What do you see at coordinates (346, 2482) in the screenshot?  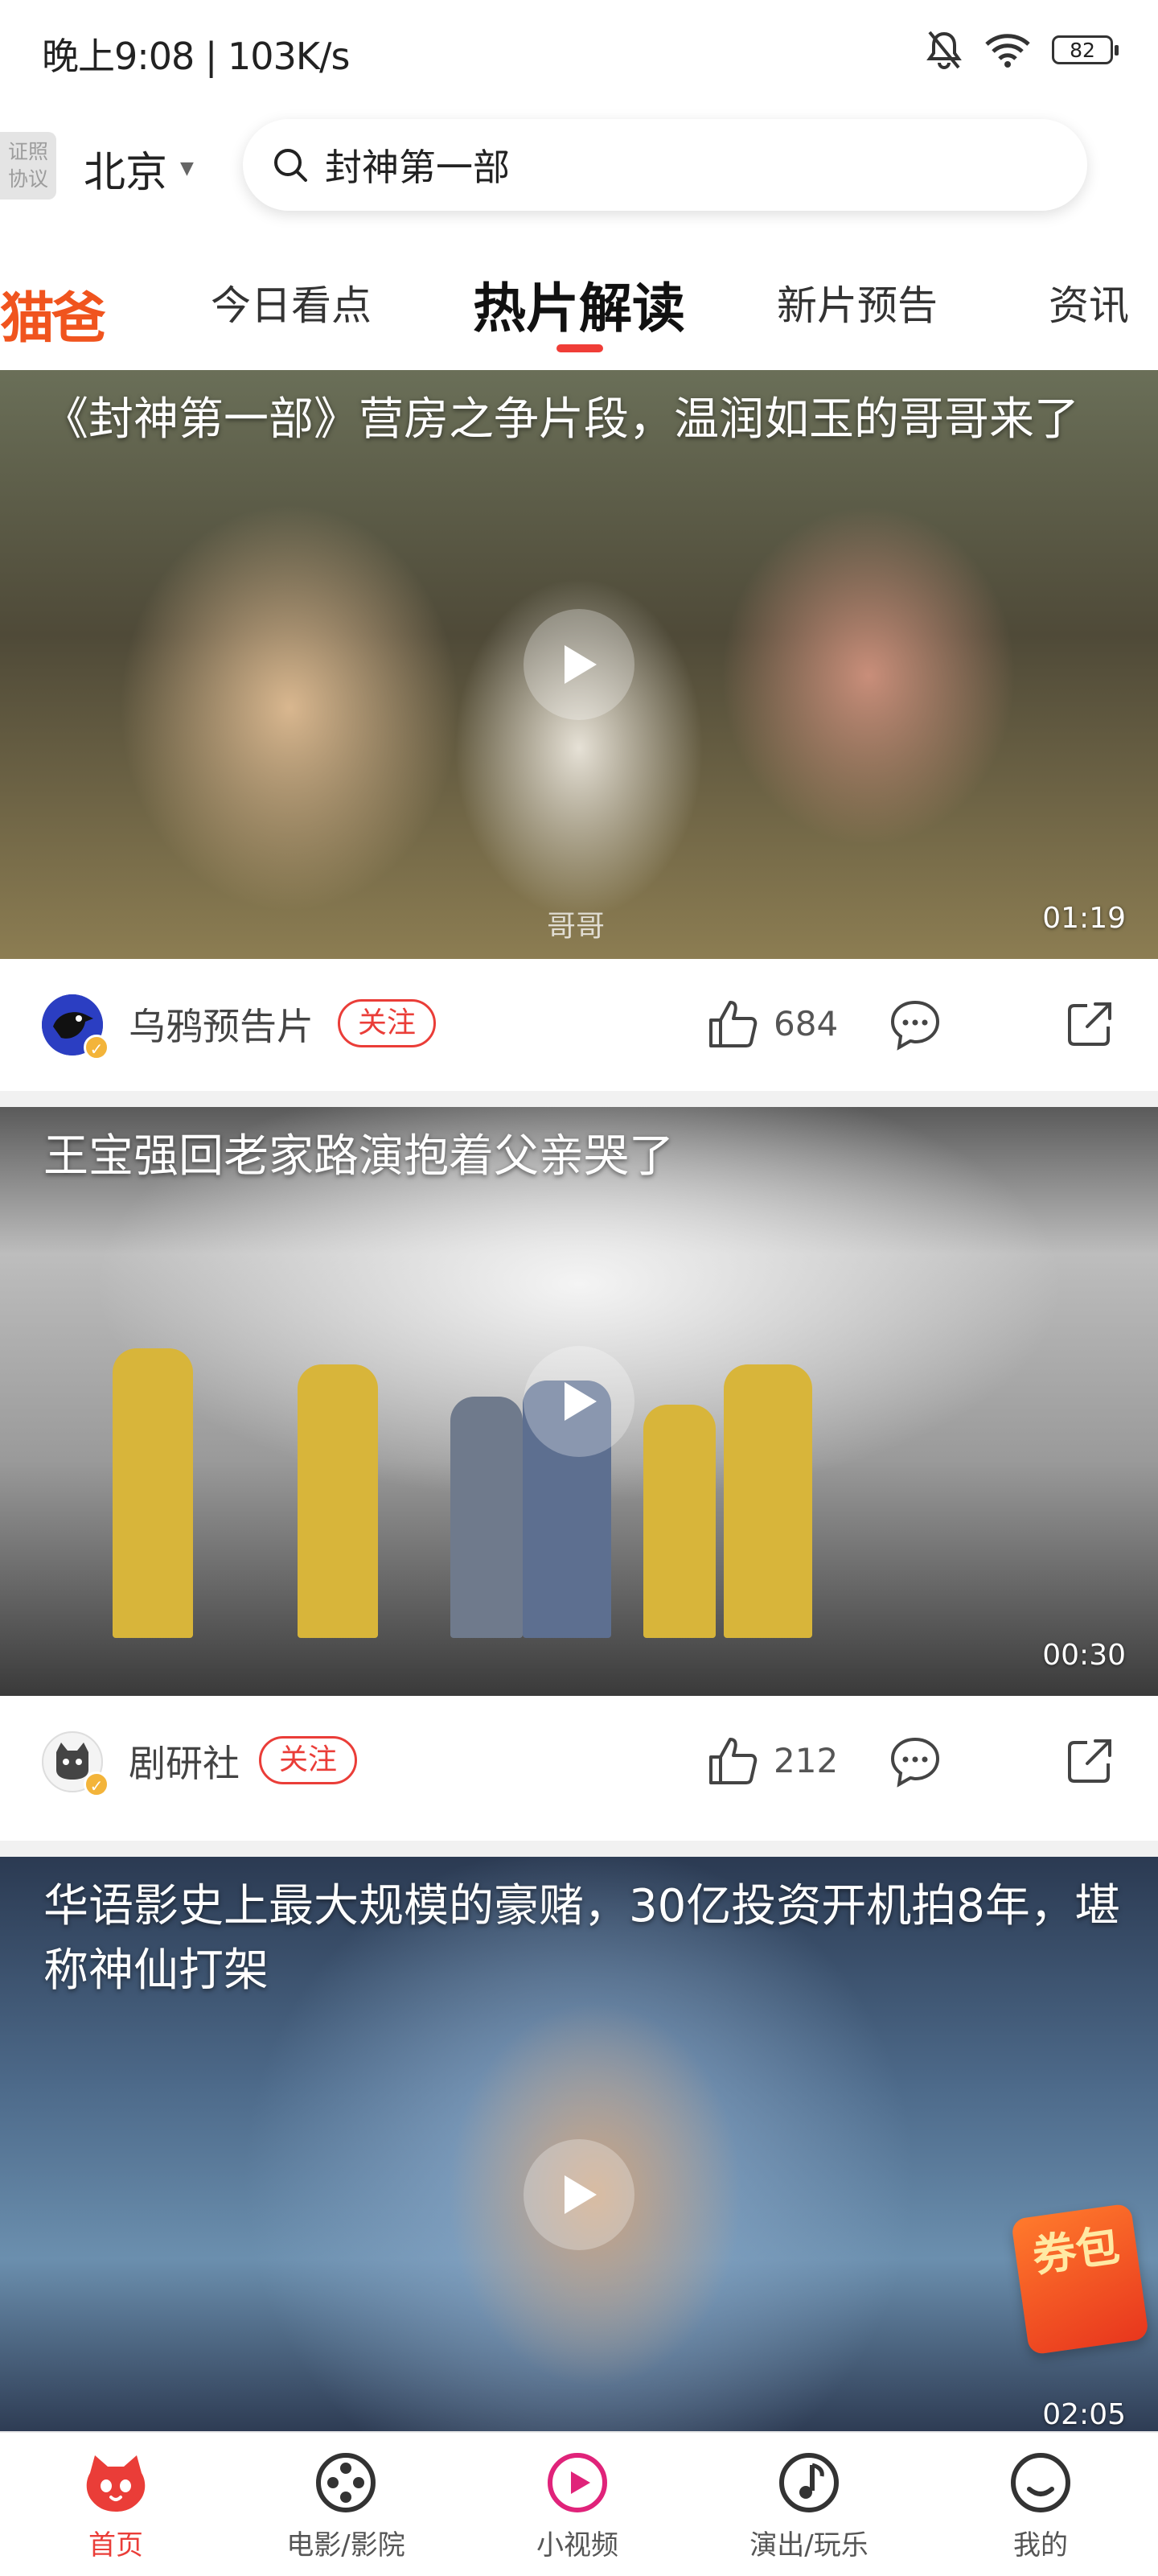 I see `film-reel-icon` at bounding box center [346, 2482].